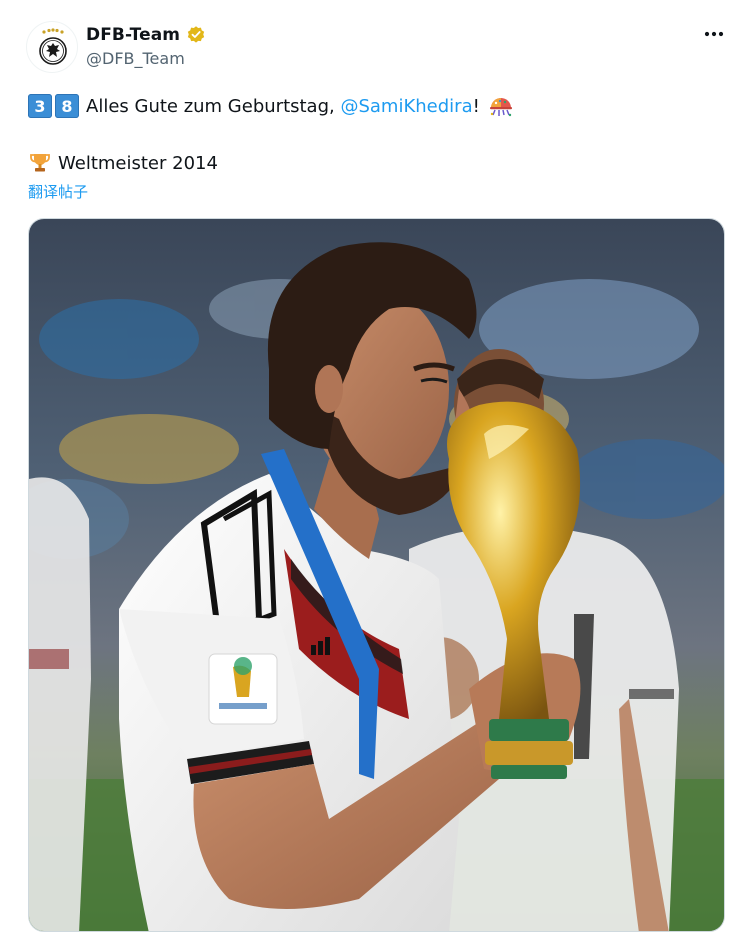  Describe the element at coordinates (406, 106) in the screenshot. I see `mention-link: @SamiKhedira` at that location.